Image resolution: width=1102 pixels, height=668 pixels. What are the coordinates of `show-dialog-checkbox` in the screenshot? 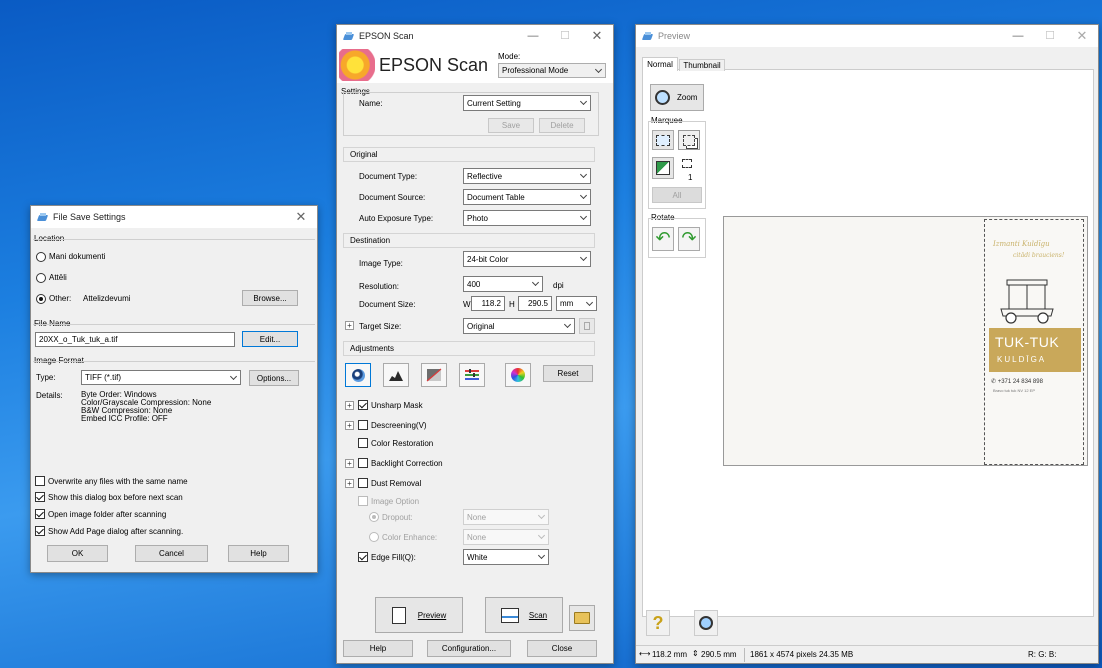 It's located at (40, 497).